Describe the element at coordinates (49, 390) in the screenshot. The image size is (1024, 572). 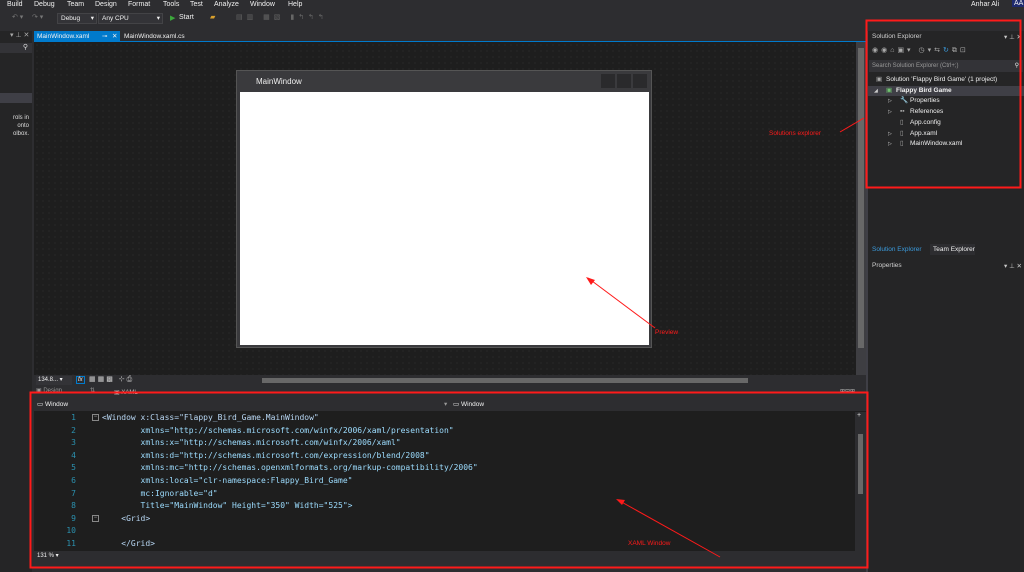
I see `tab-design: ▣ Design` at that location.